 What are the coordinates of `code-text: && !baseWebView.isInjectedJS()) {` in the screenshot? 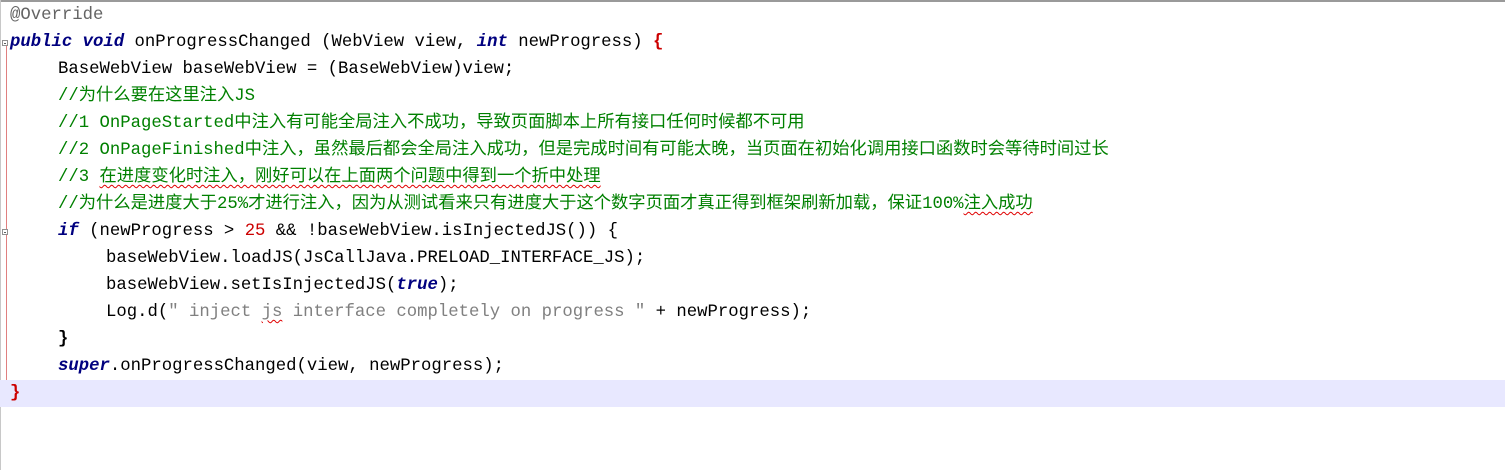 It's located at (442, 231).